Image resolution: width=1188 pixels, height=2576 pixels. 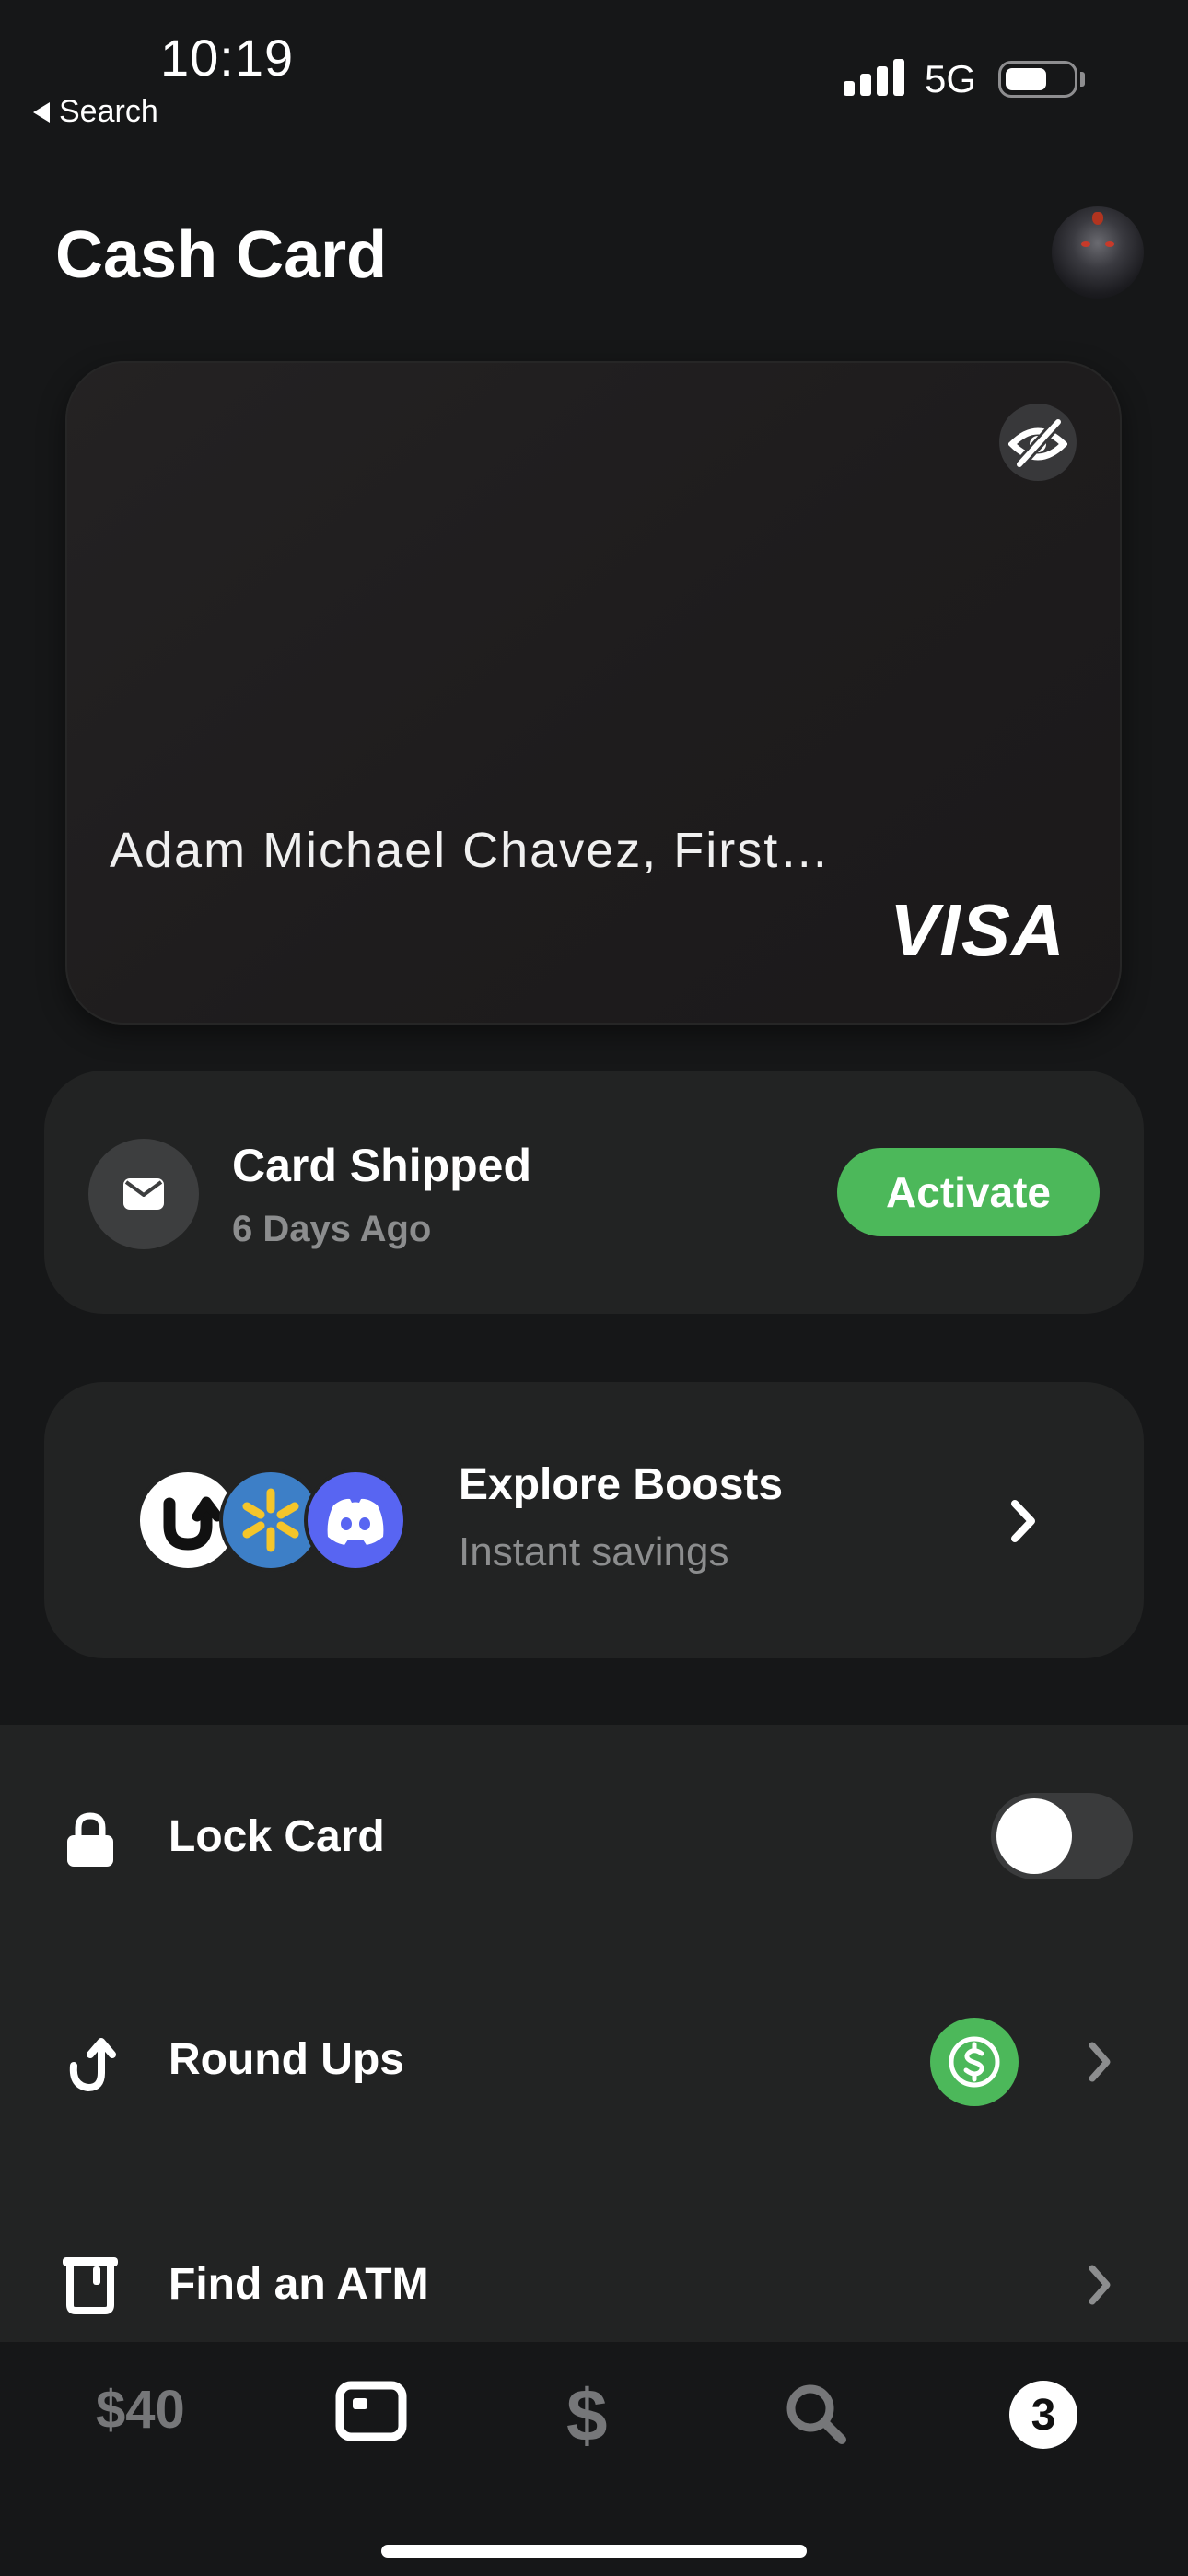 I want to click on round-ups-label: Round Ups, so click(x=286, y=2059).